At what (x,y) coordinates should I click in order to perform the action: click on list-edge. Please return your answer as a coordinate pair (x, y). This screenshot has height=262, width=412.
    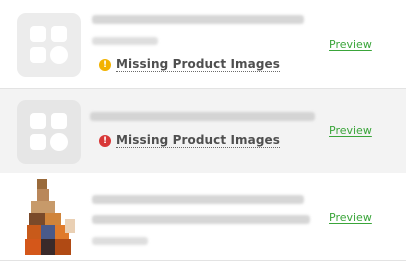
    Looking at the image, I should click on (409, 131).